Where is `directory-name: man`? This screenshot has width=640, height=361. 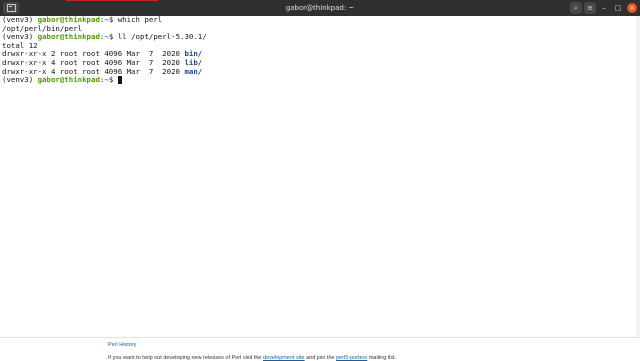 directory-name: man is located at coordinates (191, 71).